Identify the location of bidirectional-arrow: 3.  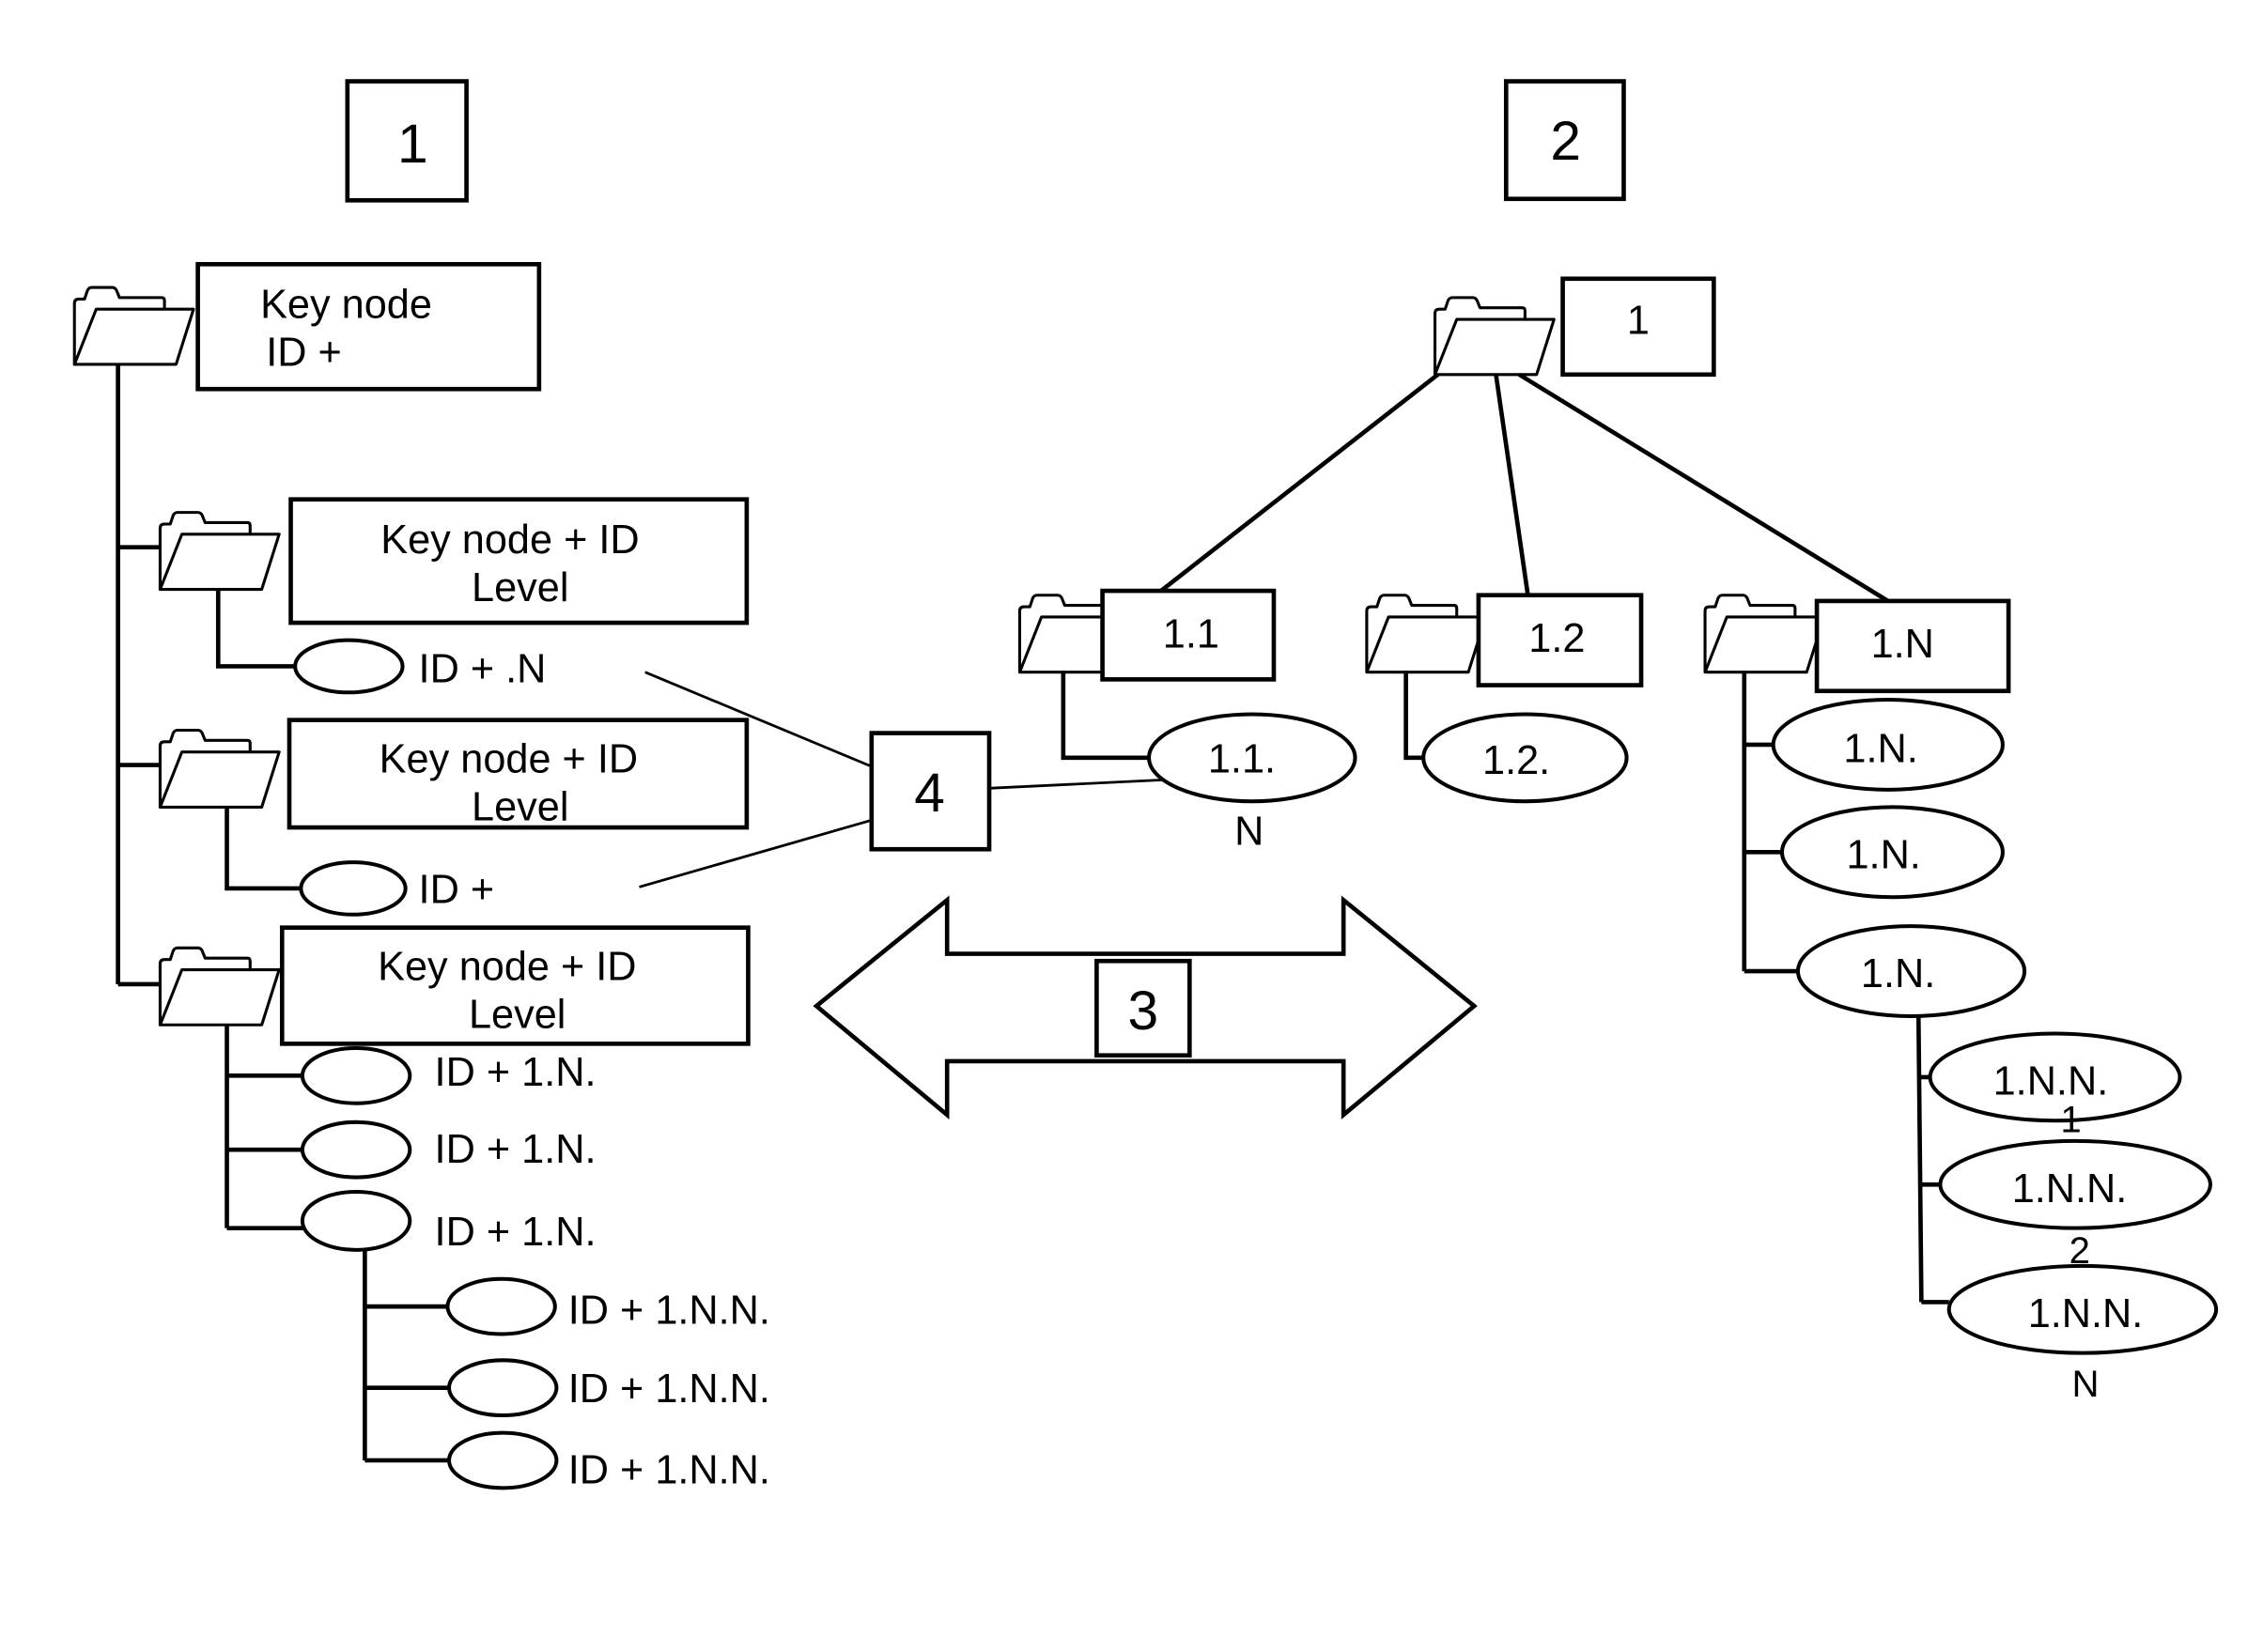
(1145, 1007).